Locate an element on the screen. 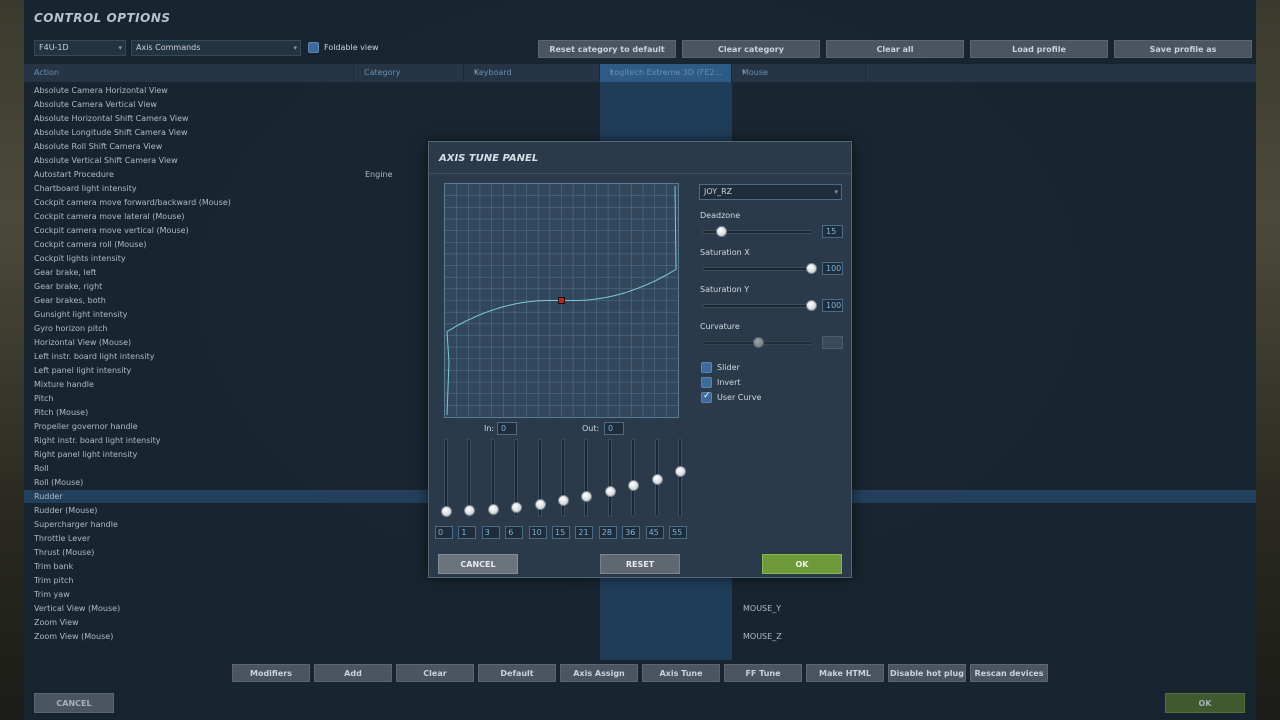 The width and height of the screenshot is (1280, 720). action-row: Right panel light intensity is located at coordinates (234, 455).